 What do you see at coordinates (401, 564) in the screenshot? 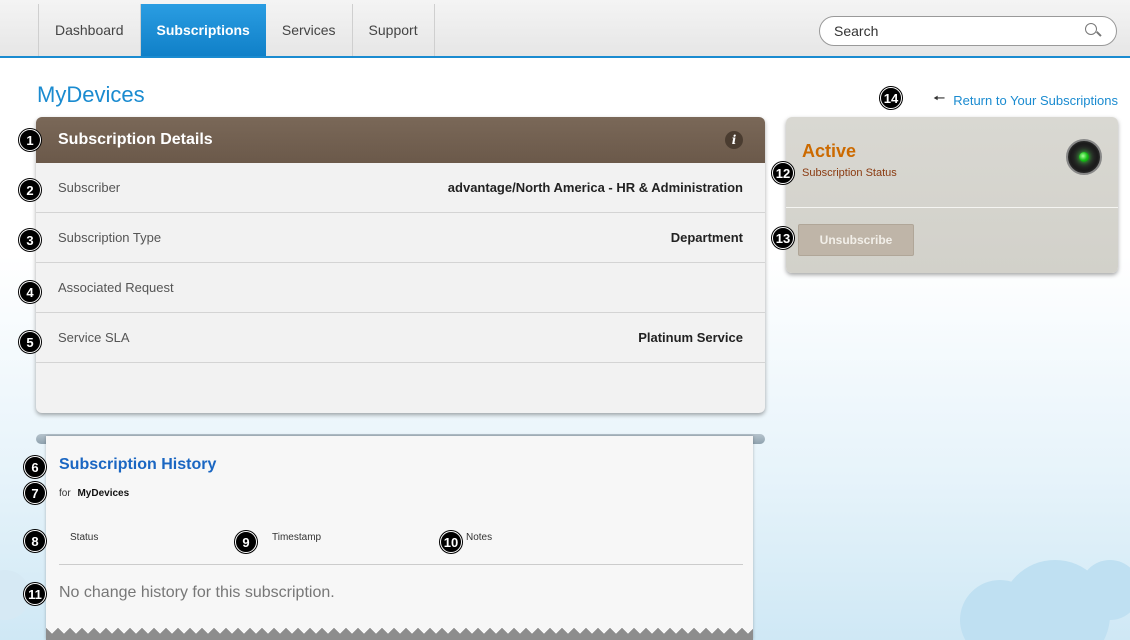
I see `history-divider` at bounding box center [401, 564].